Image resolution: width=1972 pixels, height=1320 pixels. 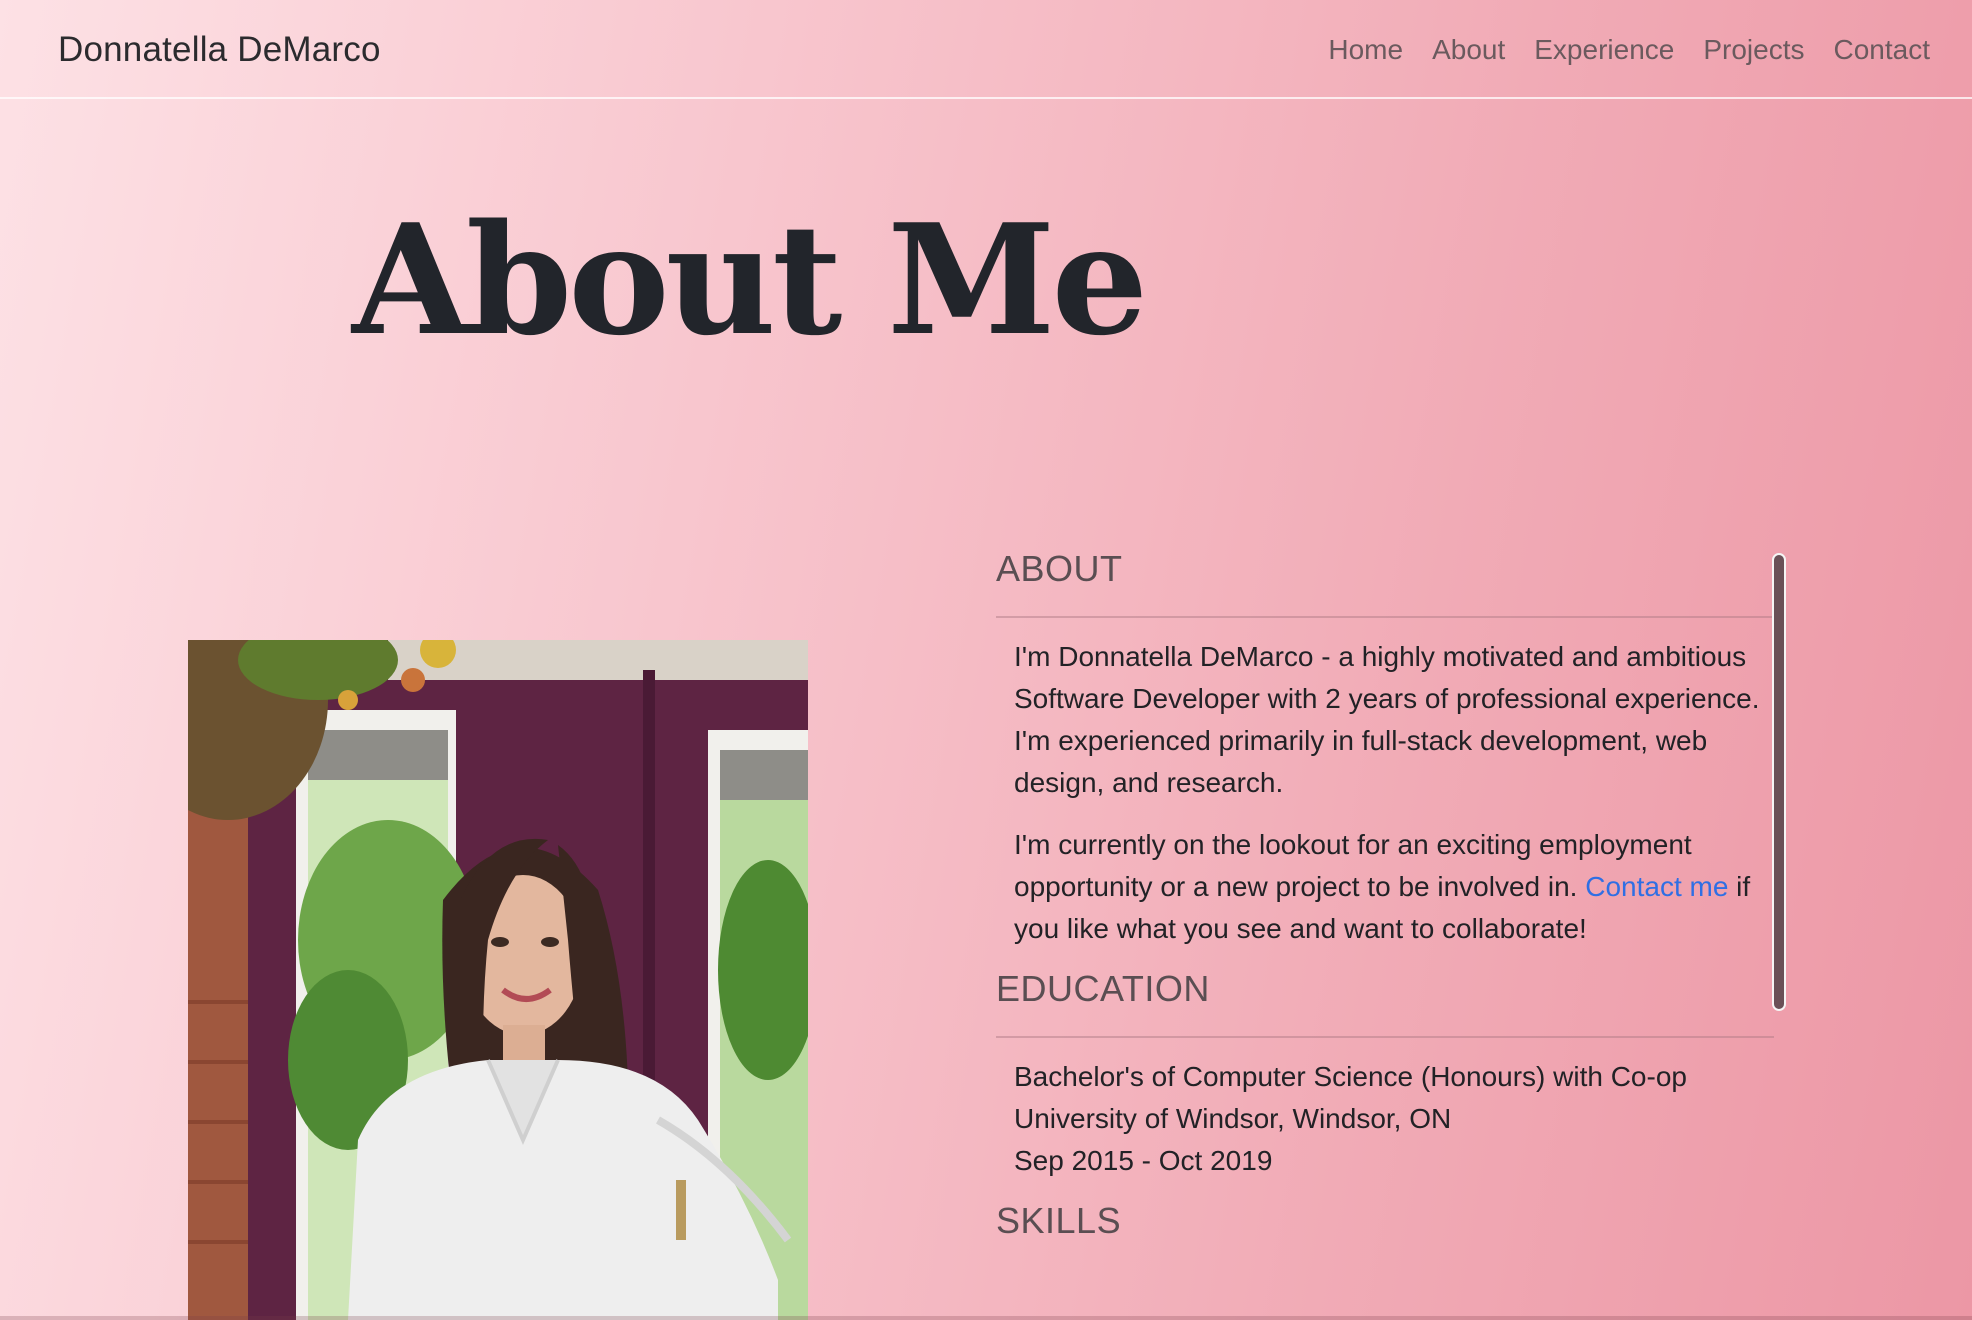 What do you see at coordinates (1143, 1160) in the screenshot?
I see `education-dates: Sep 2015 - Oct 2019` at bounding box center [1143, 1160].